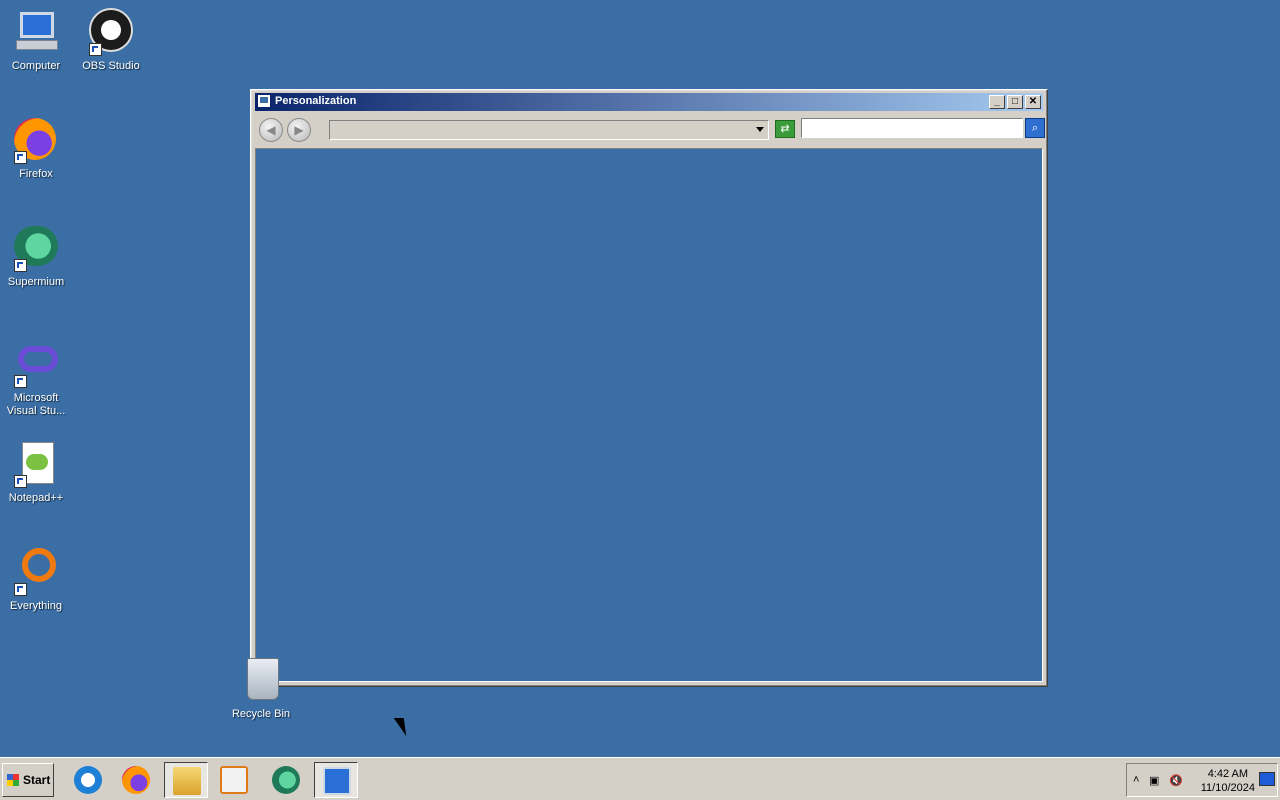  Describe the element at coordinates (111, 32) in the screenshot. I see `obs-studio-icon` at that location.